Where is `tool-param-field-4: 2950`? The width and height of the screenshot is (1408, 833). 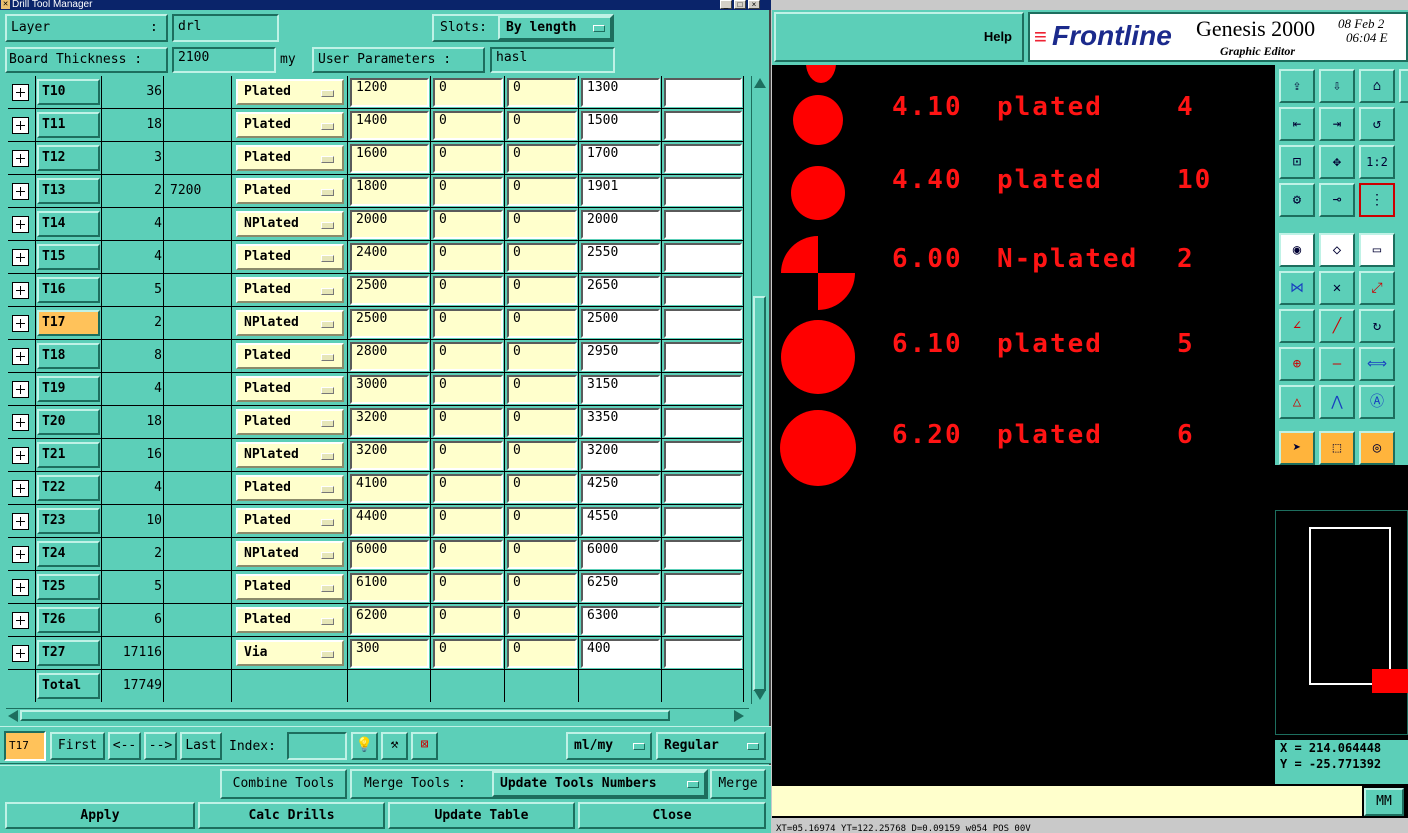
tool-param-field-4: 2950 is located at coordinates (620, 356).